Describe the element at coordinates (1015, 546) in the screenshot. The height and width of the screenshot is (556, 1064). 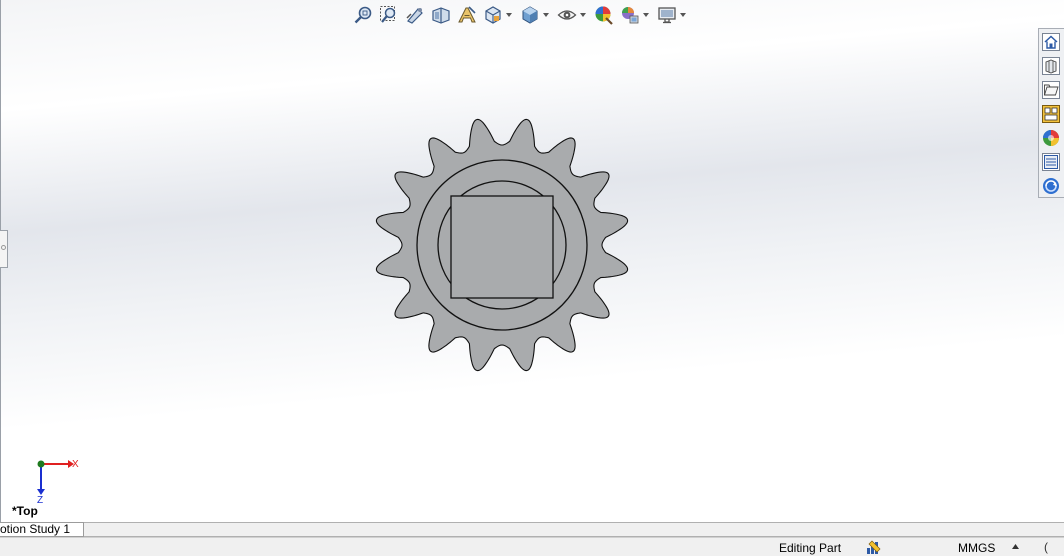
I see `units-dropdown-arrow-icon` at that location.